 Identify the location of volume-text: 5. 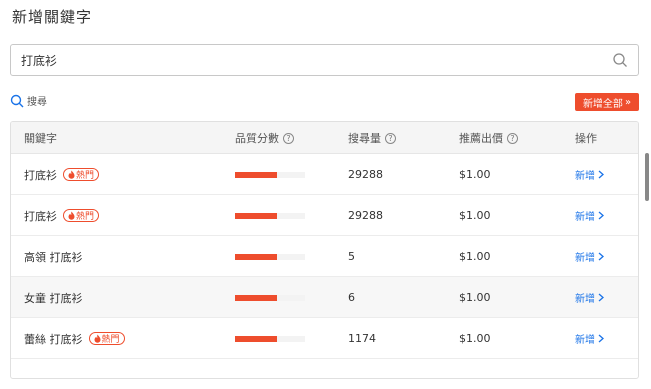
(351, 256).